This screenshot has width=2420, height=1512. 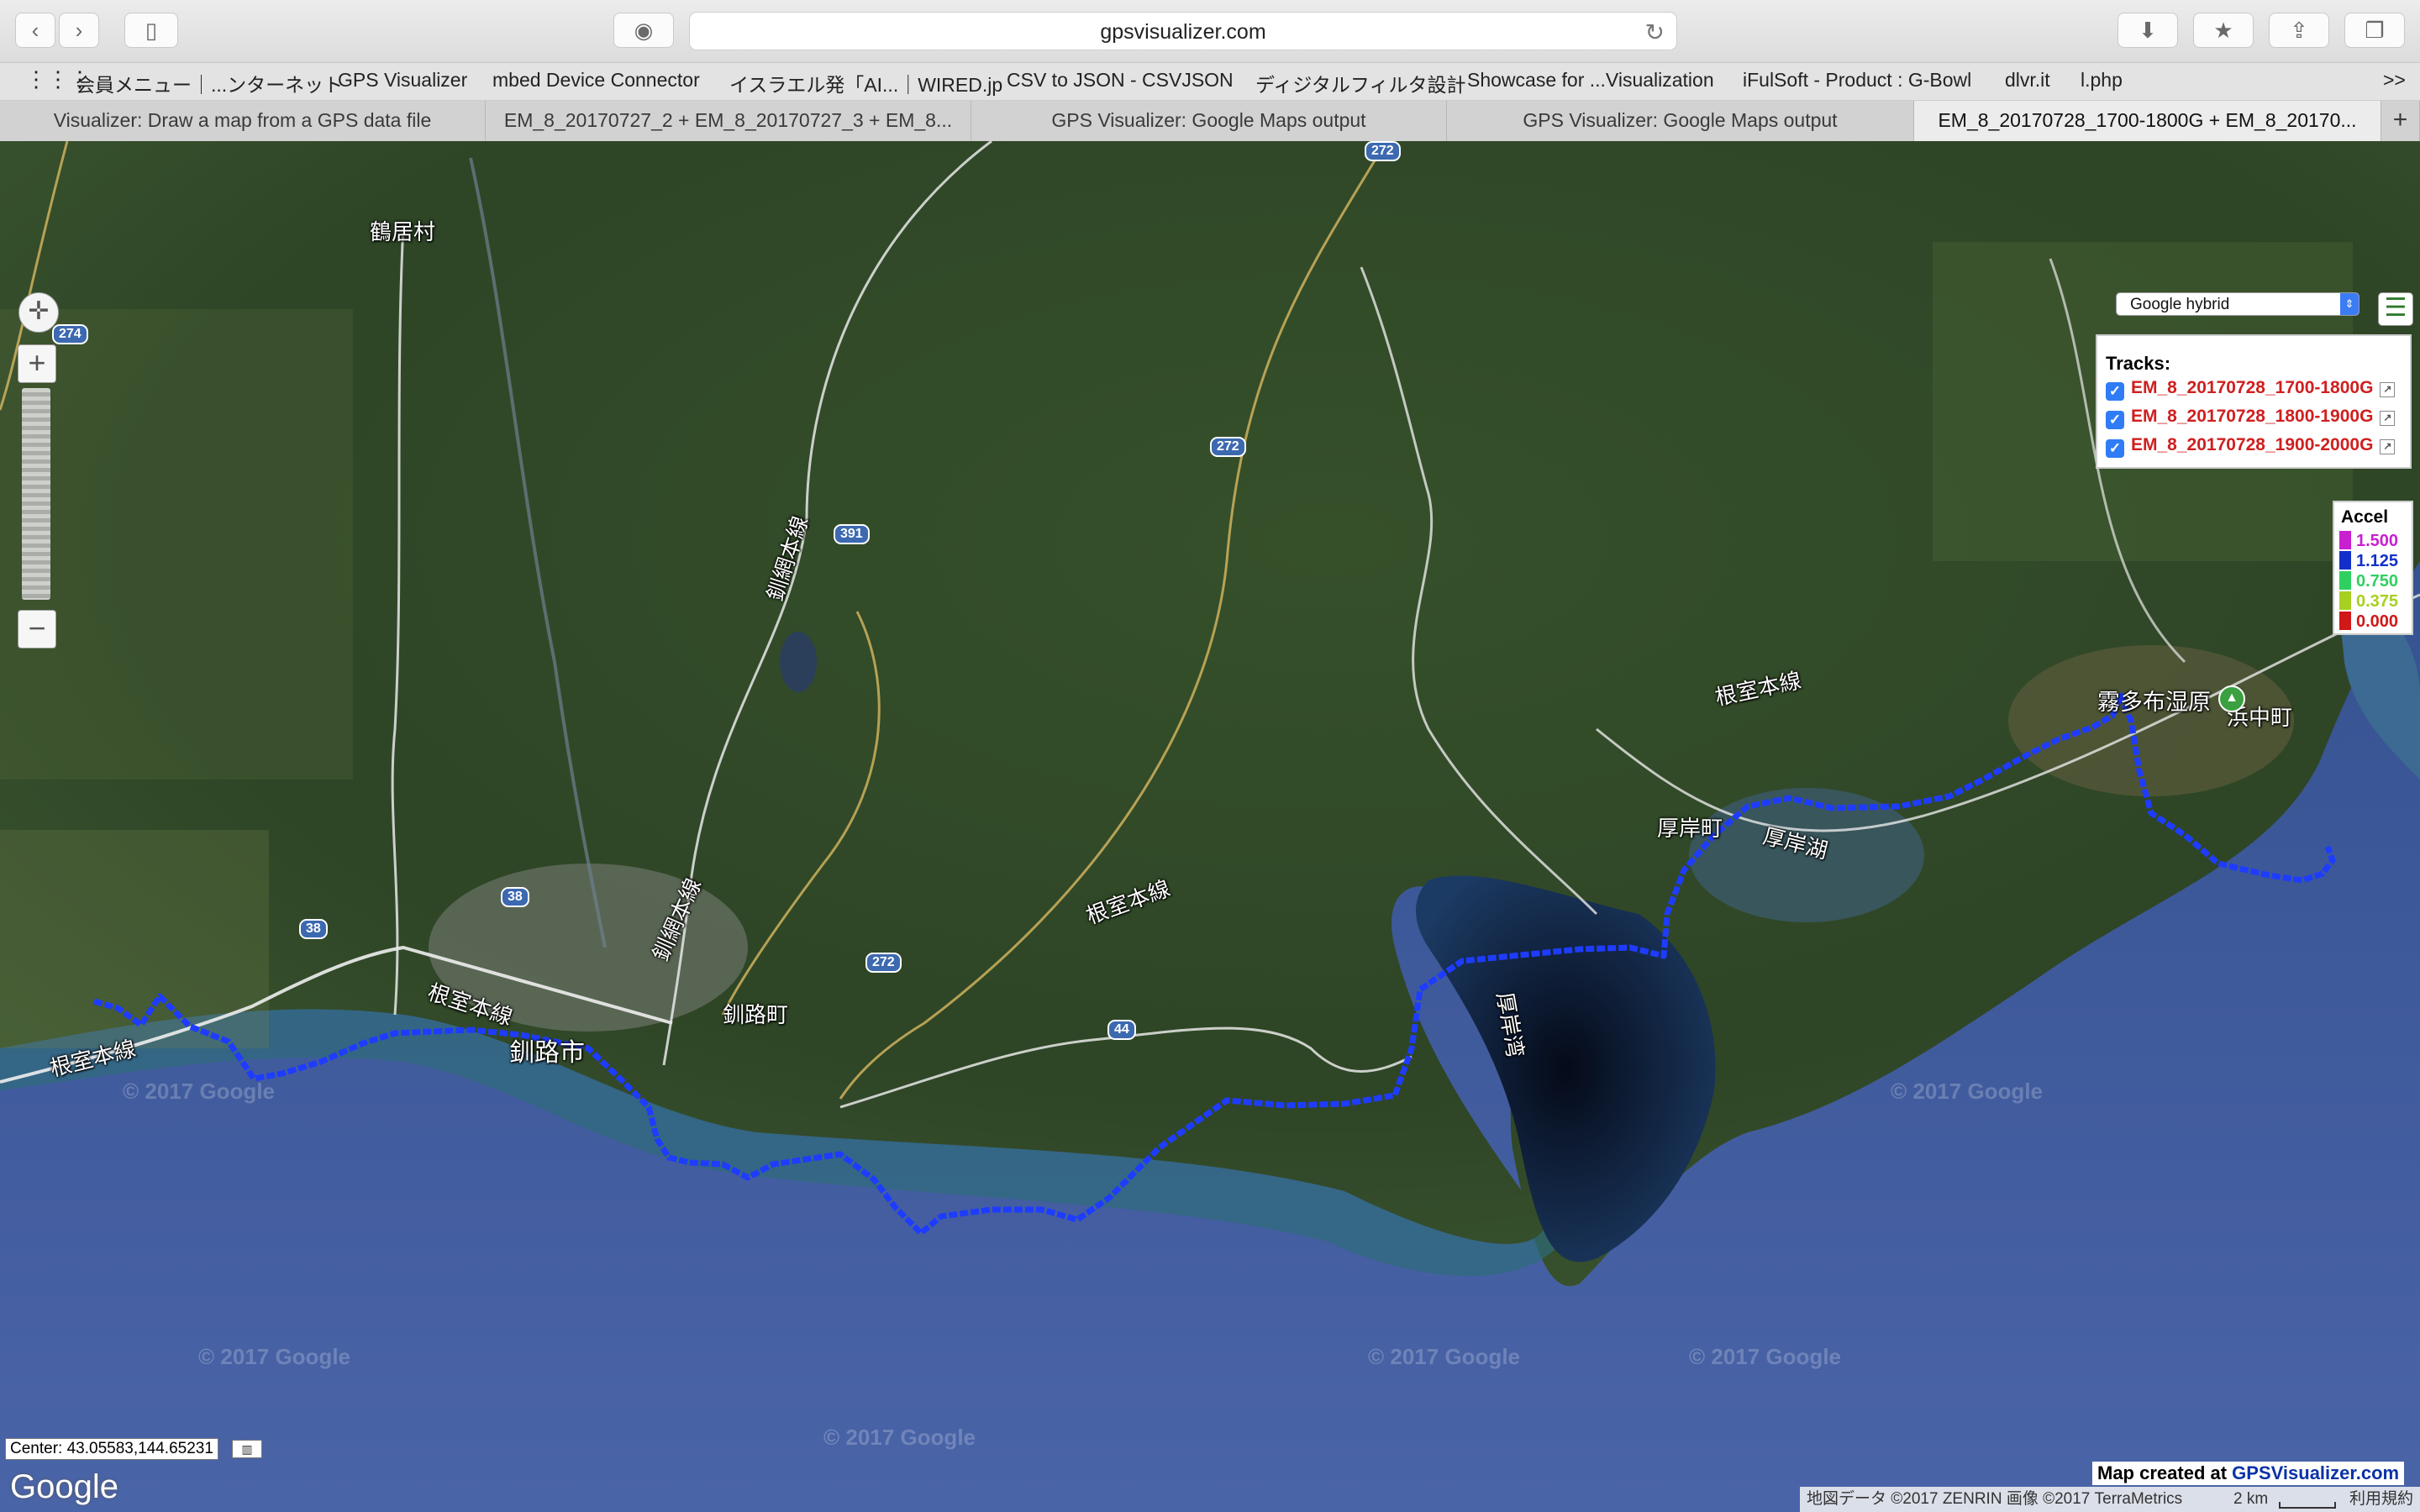 I want to click on track-item: ✓ EM_8_20170728_1900-2000G ↗, so click(x=2251, y=446).